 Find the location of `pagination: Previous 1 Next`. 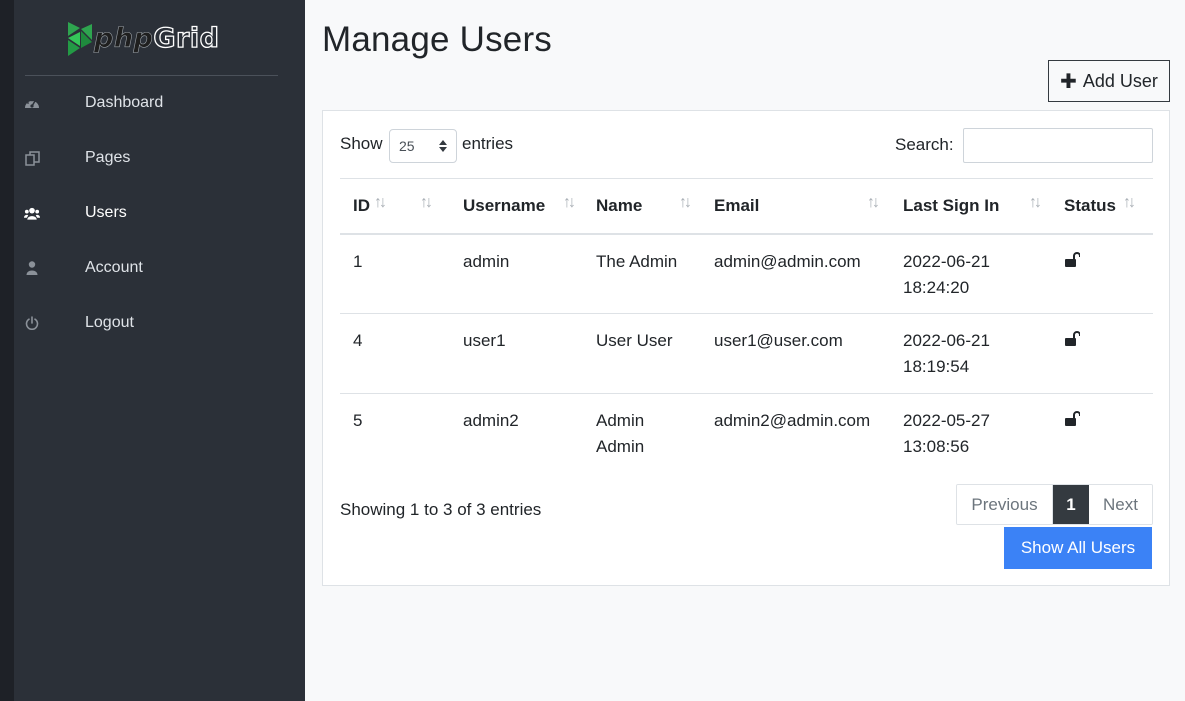

pagination: Previous 1 Next is located at coordinates (1054, 504).